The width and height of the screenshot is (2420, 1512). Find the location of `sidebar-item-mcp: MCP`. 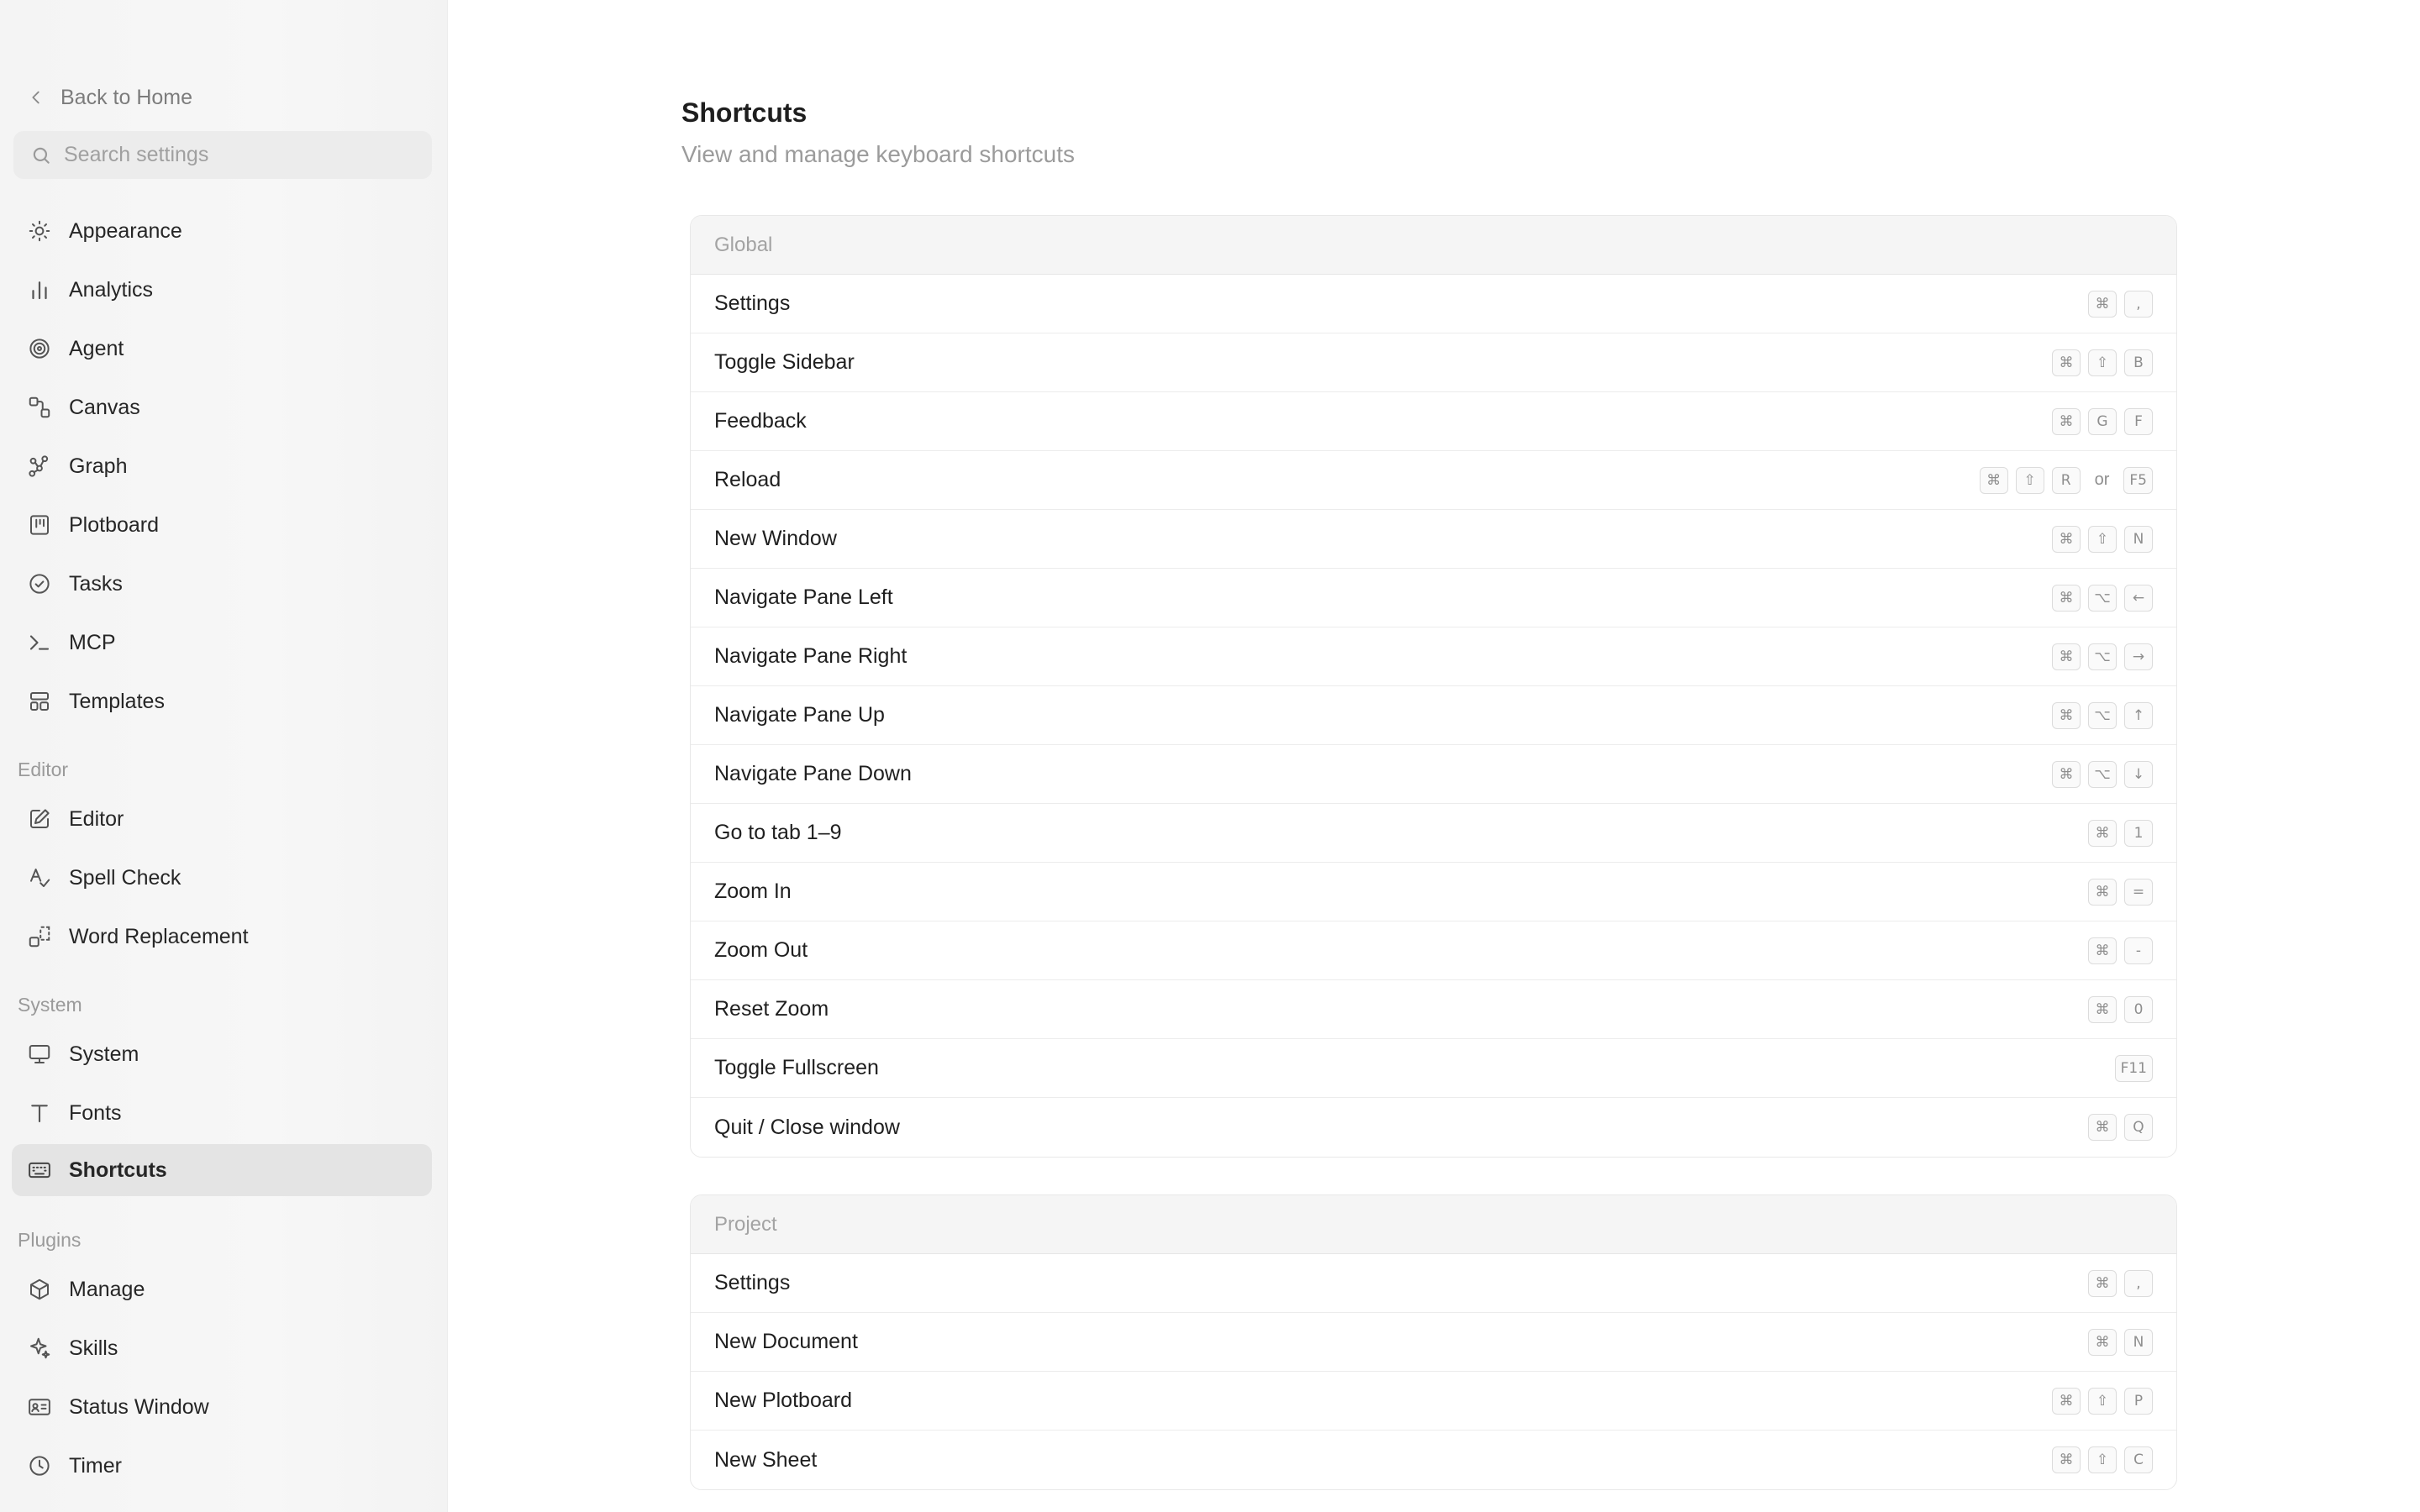

sidebar-item-mcp: MCP is located at coordinates (222, 643).